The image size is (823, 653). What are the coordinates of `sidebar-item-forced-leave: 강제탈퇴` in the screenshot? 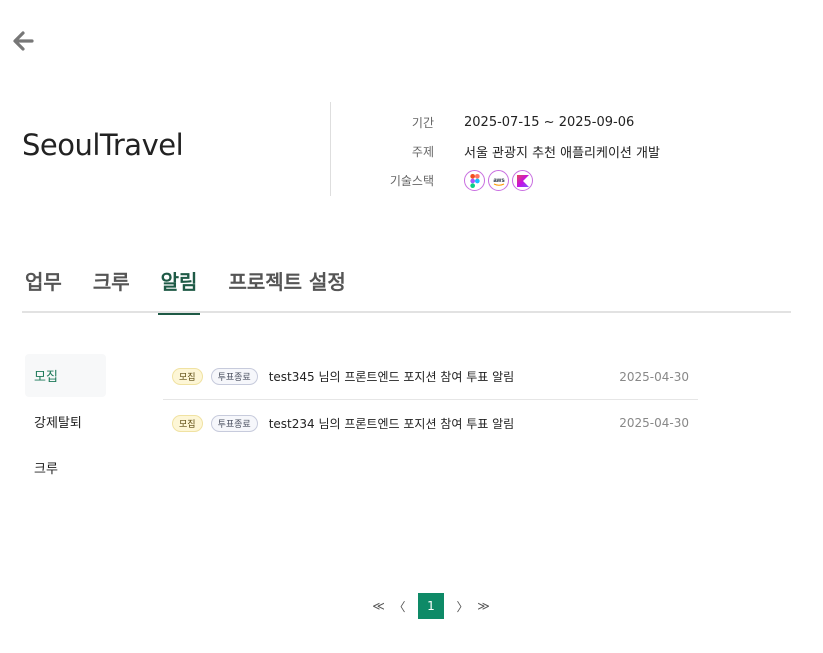 It's located at (65, 421).